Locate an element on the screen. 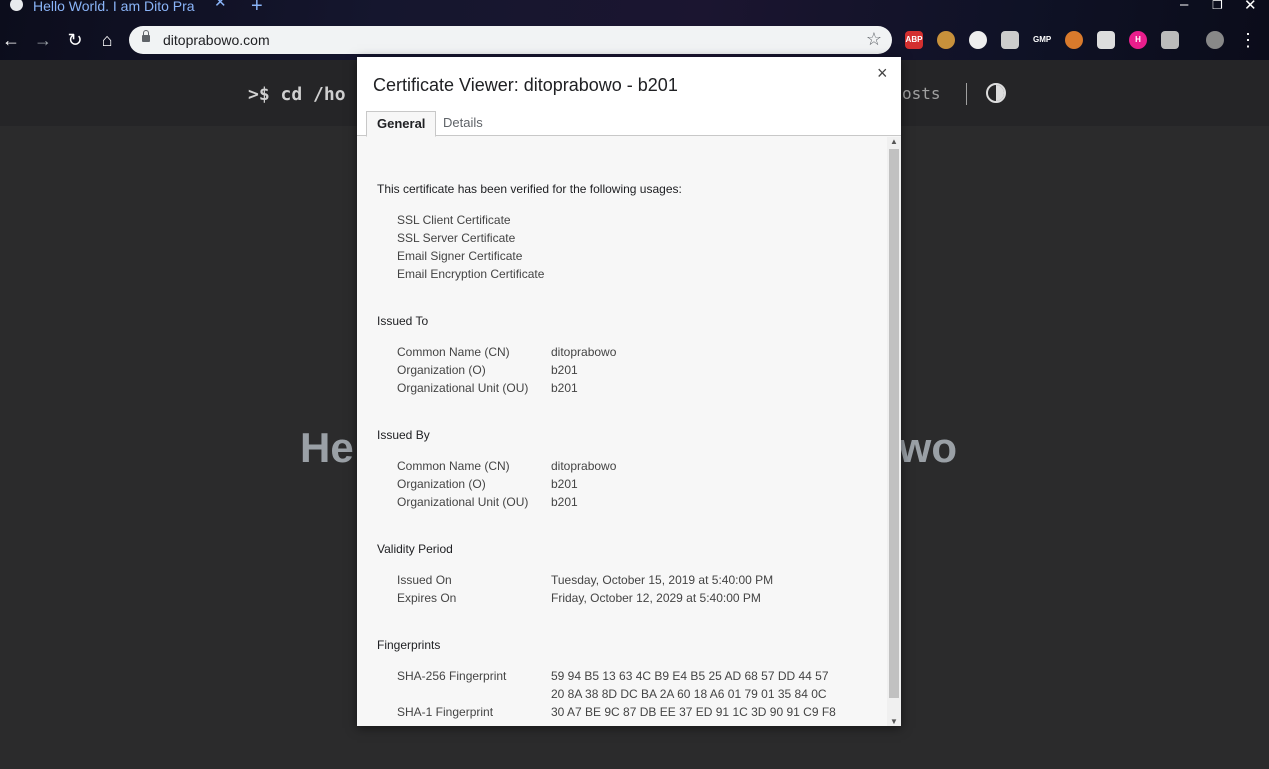  restore-button: ❐ is located at coordinates (1217, 6).